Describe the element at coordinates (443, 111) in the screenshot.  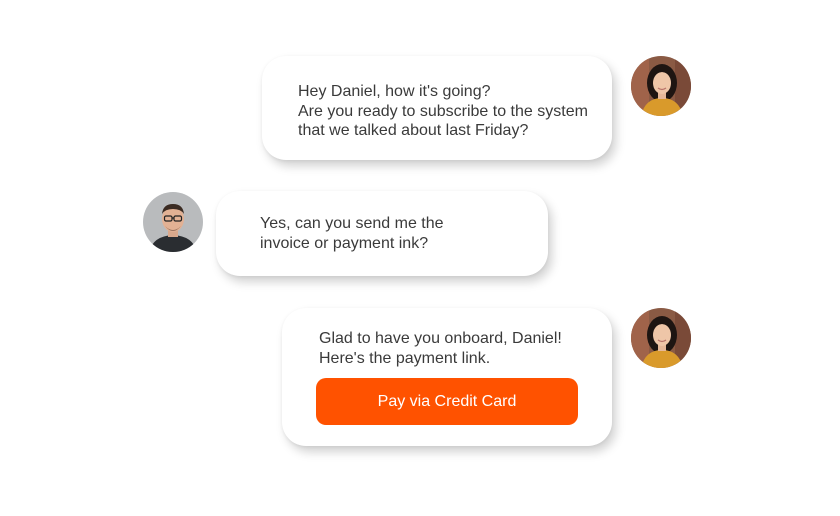
I see `message-line: Are you ready to subscribe to the system` at that location.